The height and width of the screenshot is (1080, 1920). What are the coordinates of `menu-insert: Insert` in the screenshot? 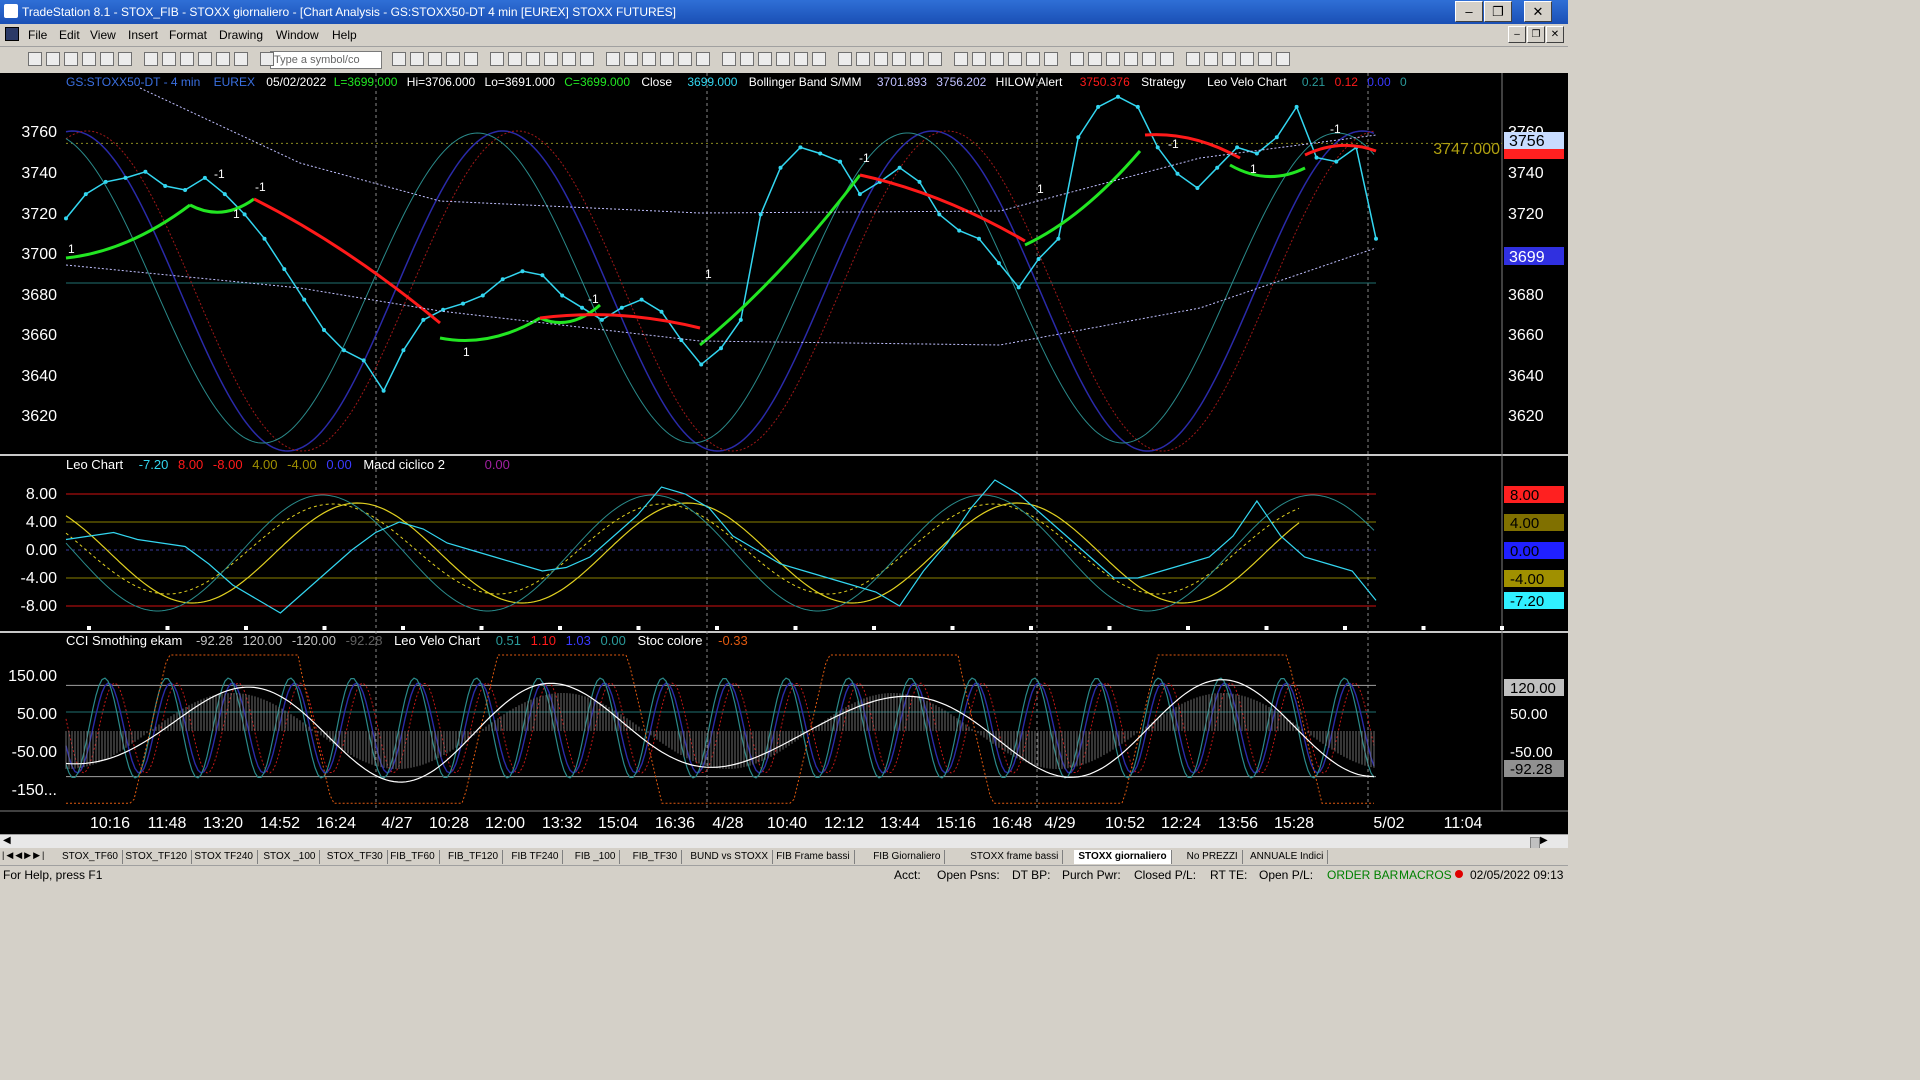 It's located at (143, 35).